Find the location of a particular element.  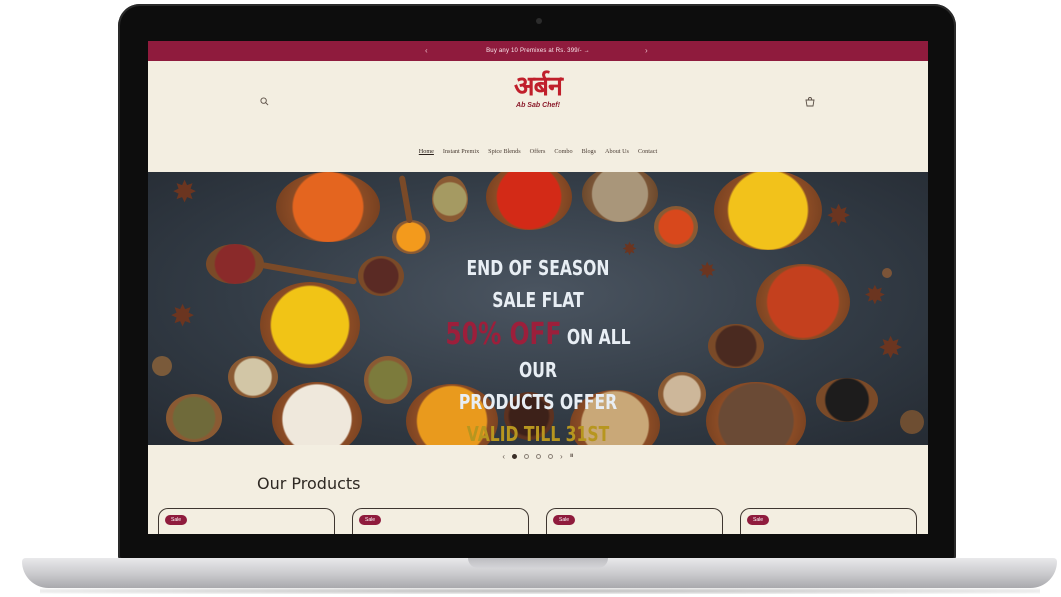

site-header: अर्बन ® Ab Sab Chef! is located at coordinates (538, 95).